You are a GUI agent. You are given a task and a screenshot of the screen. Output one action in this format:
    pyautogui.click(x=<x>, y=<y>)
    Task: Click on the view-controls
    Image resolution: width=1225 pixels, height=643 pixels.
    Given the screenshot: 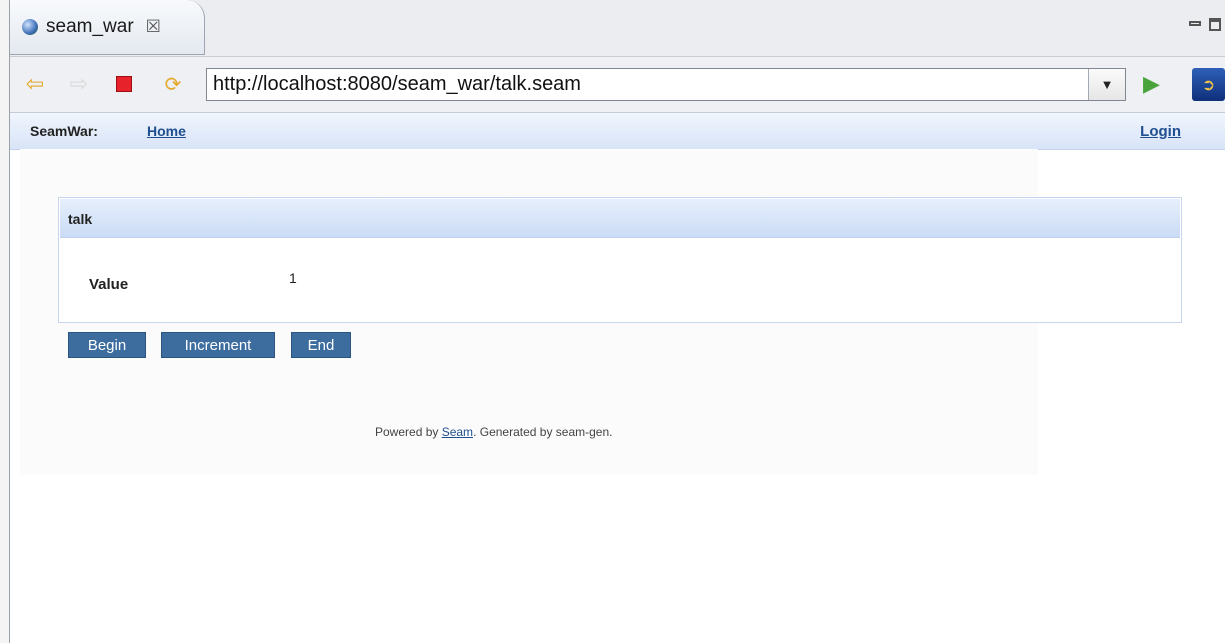 What is the action you would take?
    pyautogui.click(x=1205, y=24)
    